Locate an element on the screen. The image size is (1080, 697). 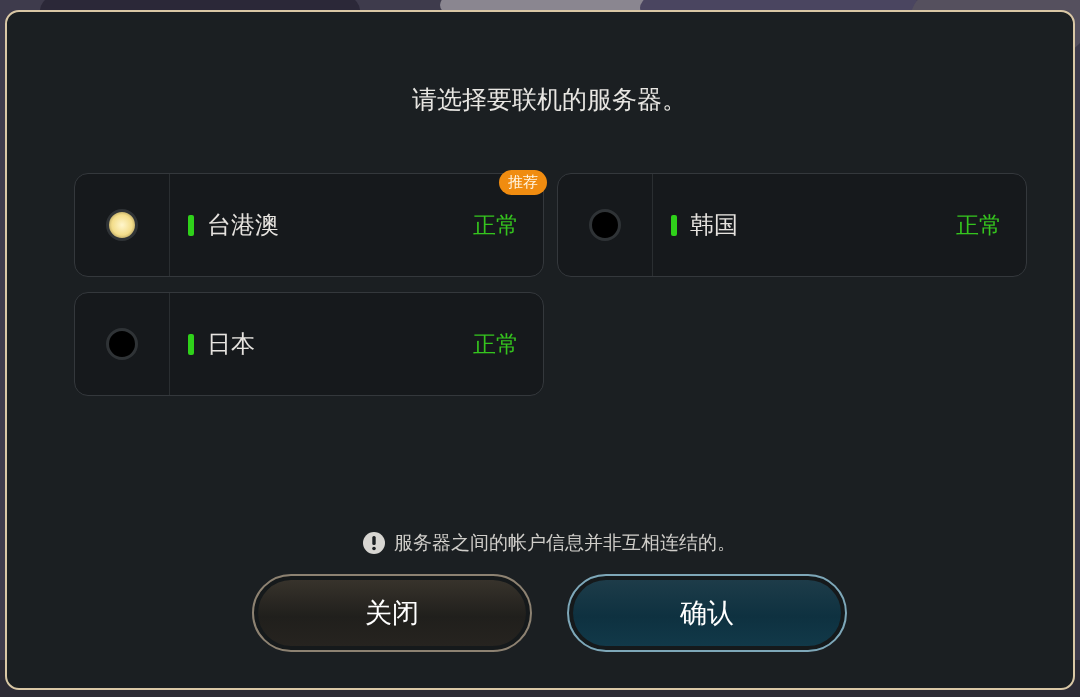
info-icon is located at coordinates (374, 543).